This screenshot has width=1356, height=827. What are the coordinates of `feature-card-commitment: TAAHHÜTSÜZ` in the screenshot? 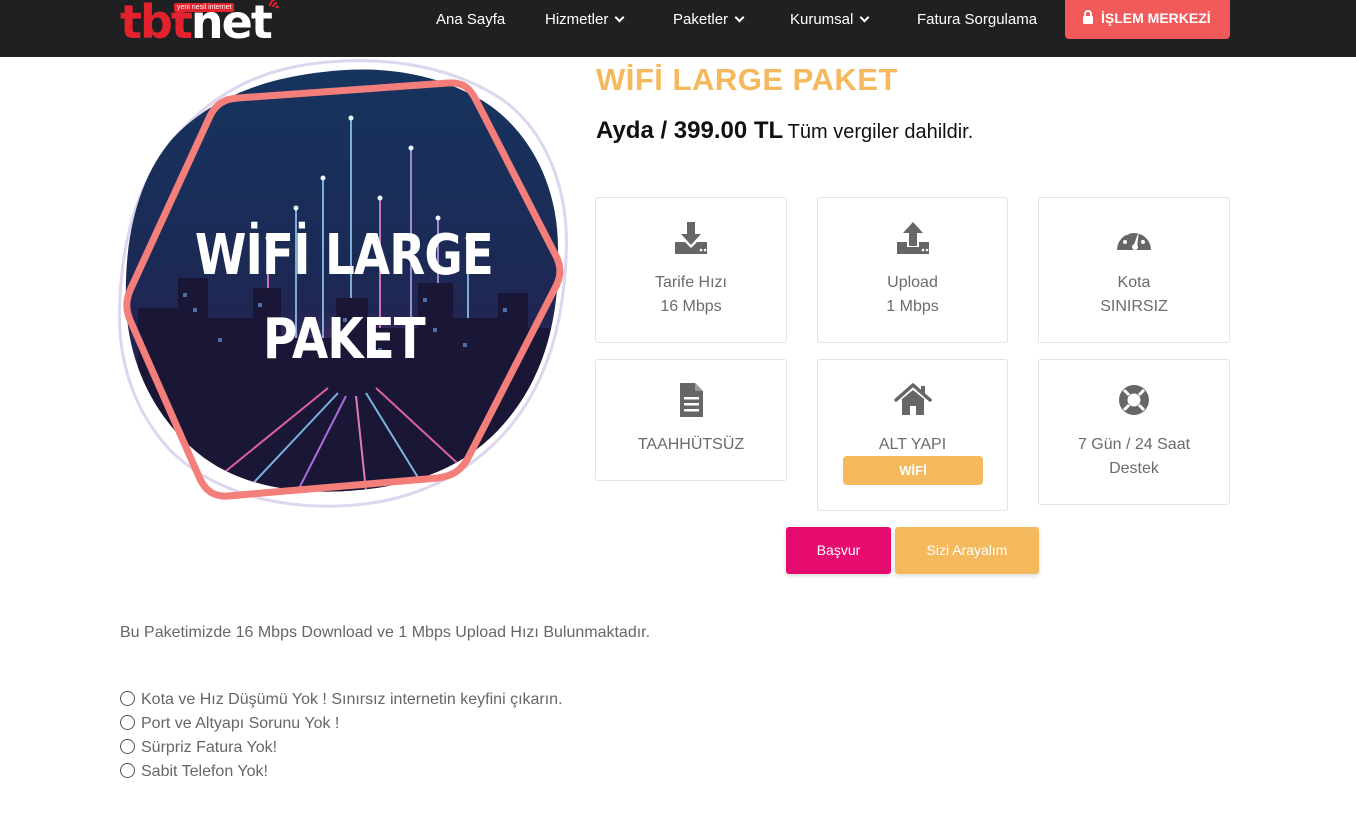 It's located at (691, 420).